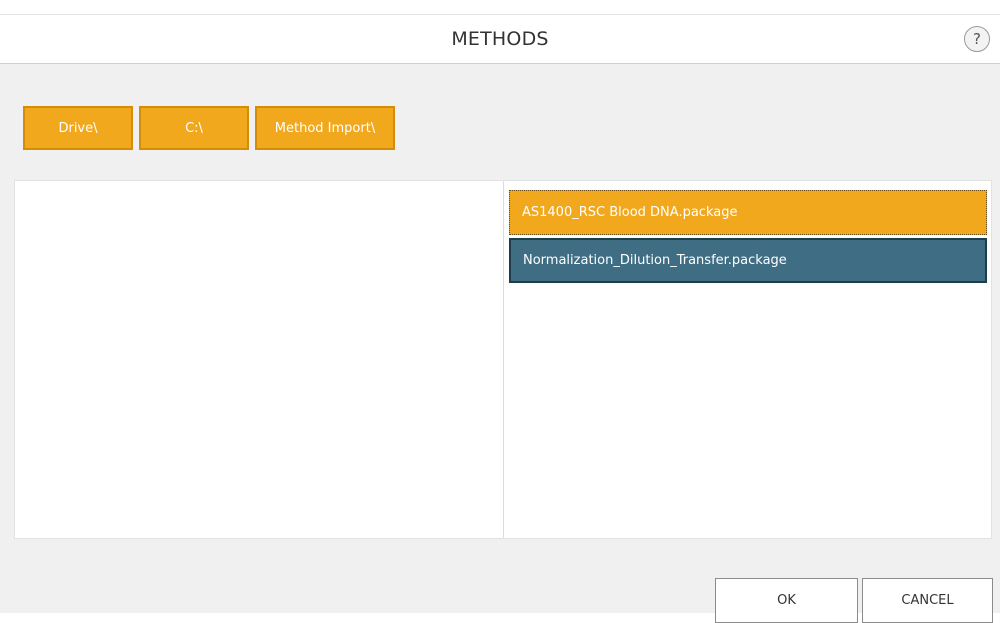  I want to click on breadcrumb-method-import: Method Import\, so click(325, 128).